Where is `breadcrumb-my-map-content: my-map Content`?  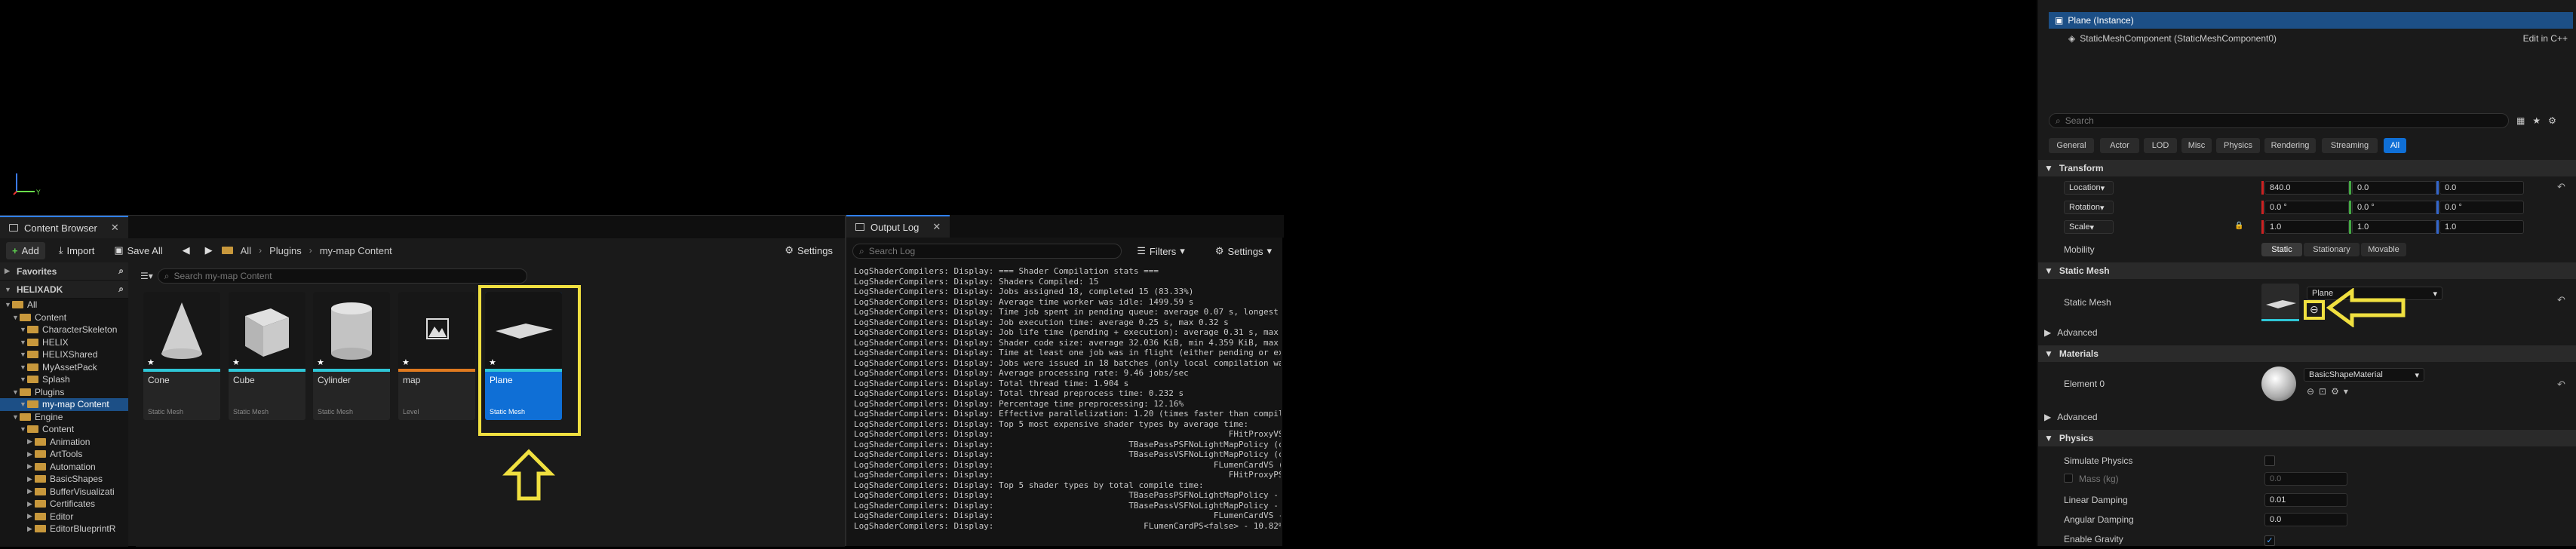 breadcrumb-my-map-content: my-map Content is located at coordinates (356, 250).